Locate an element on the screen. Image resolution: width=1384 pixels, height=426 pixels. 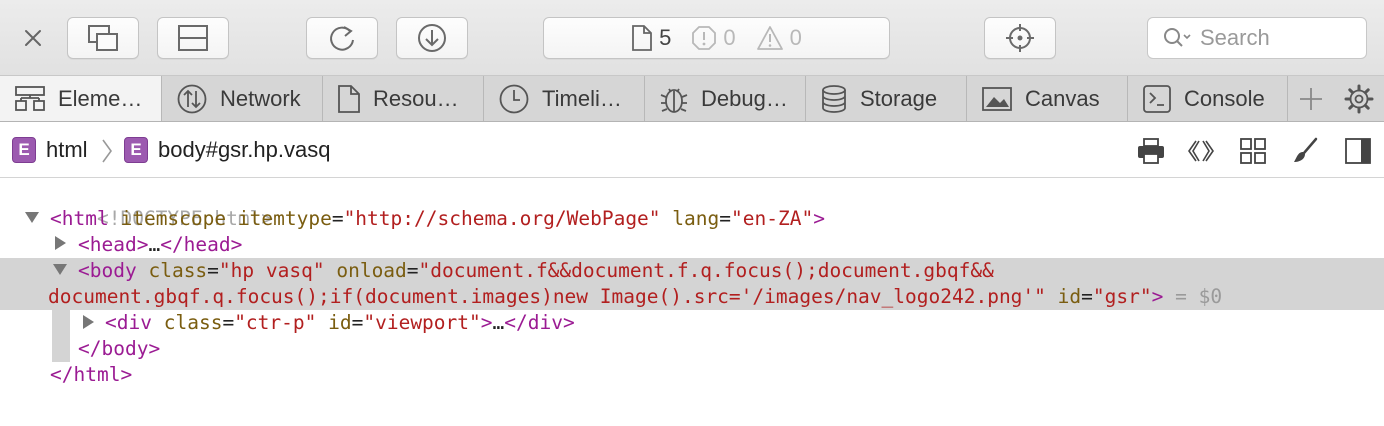
breadcrumb-item-body: E body#gsr.hp.vasq is located at coordinates (227, 150).